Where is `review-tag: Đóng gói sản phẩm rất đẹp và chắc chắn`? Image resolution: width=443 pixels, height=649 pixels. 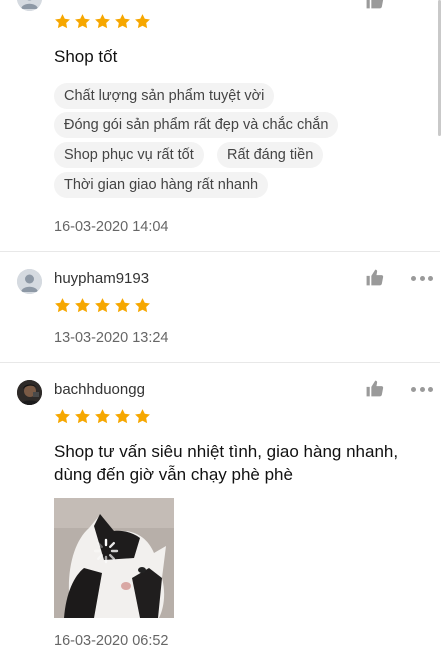 review-tag: Đóng gói sản phẩm rất đẹp và chắc chắn is located at coordinates (196, 125).